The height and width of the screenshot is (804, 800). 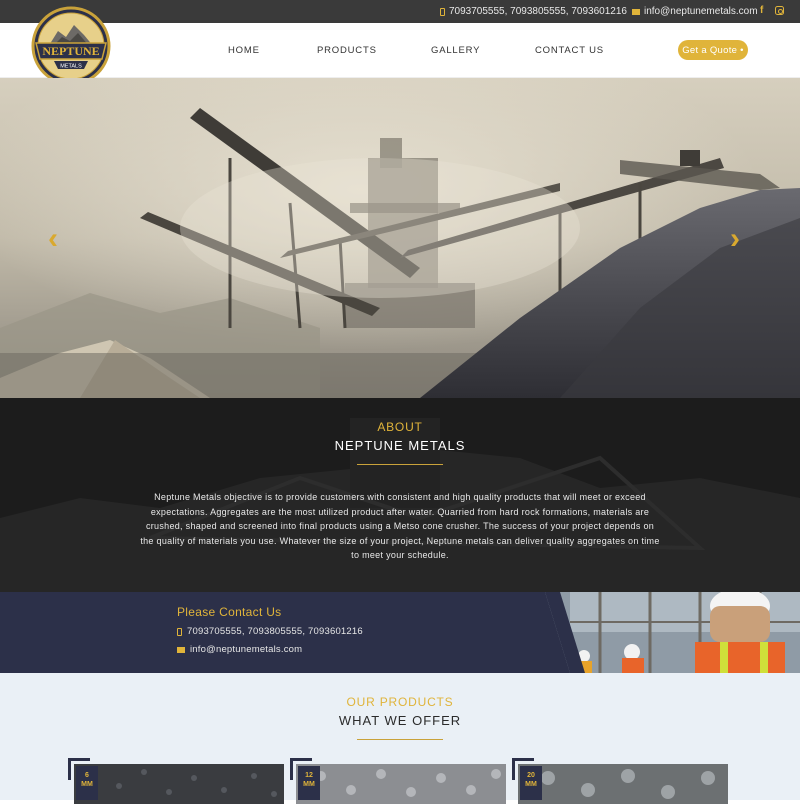 What do you see at coordinates (400, 702) in the screenshot?
I see `products-eyebrow: OUR PRODUCTS` at bounding box center [400, 702].